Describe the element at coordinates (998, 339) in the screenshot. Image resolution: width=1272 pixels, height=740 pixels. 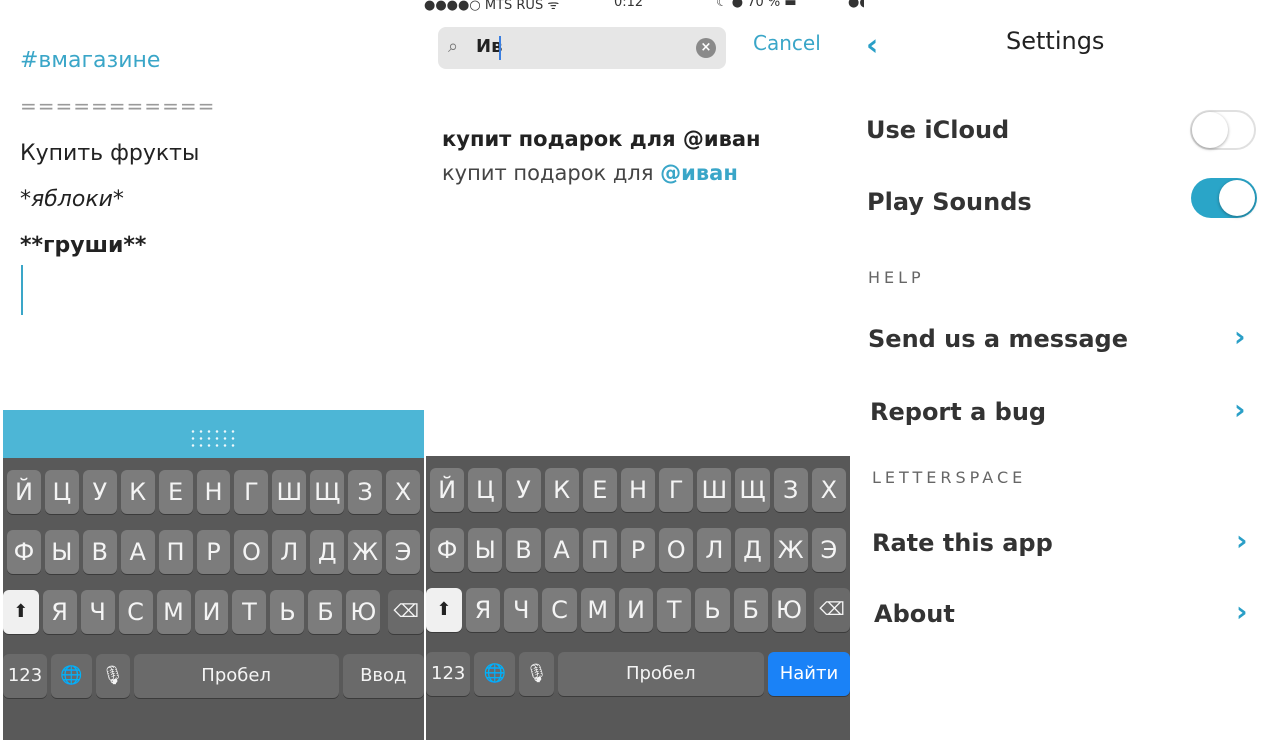
I see `send-message-item: Send us a message` at that location.